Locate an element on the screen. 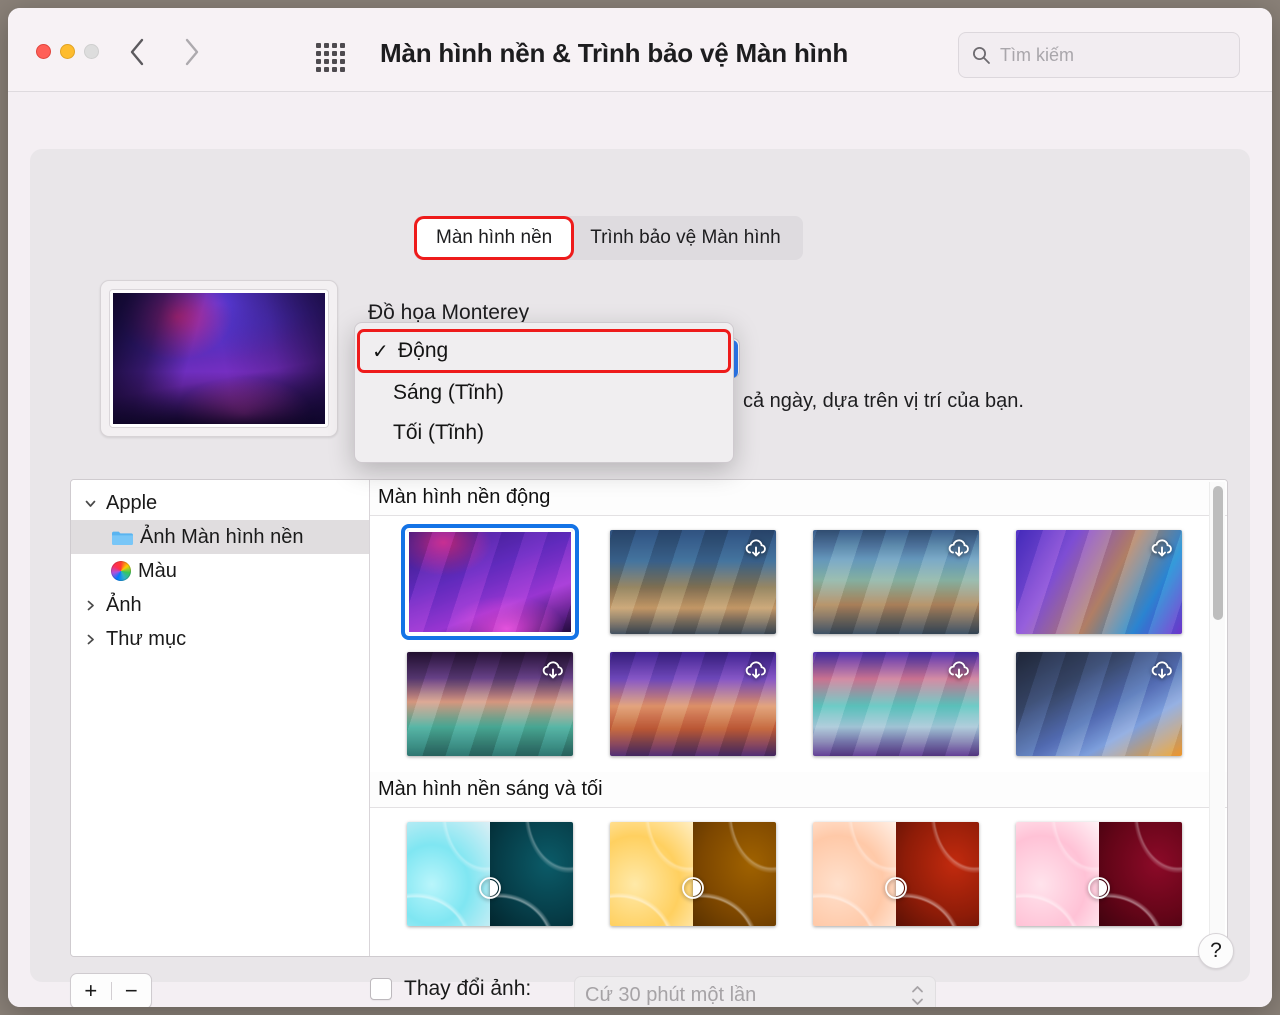 This screenshot has height=1015, width=1280. section-header-light-dark: Màn hình nền sáng và tối is located at coordinates (798, 790).